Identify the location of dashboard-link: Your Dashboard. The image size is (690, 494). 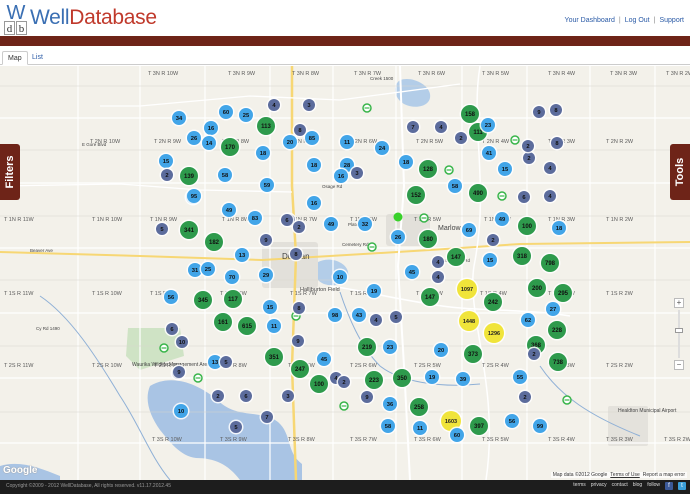
(590, 20).